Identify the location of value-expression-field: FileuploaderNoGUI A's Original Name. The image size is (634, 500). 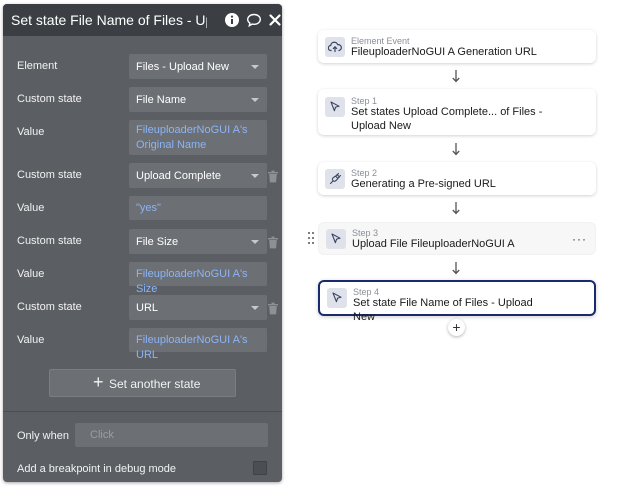
(198, 137).